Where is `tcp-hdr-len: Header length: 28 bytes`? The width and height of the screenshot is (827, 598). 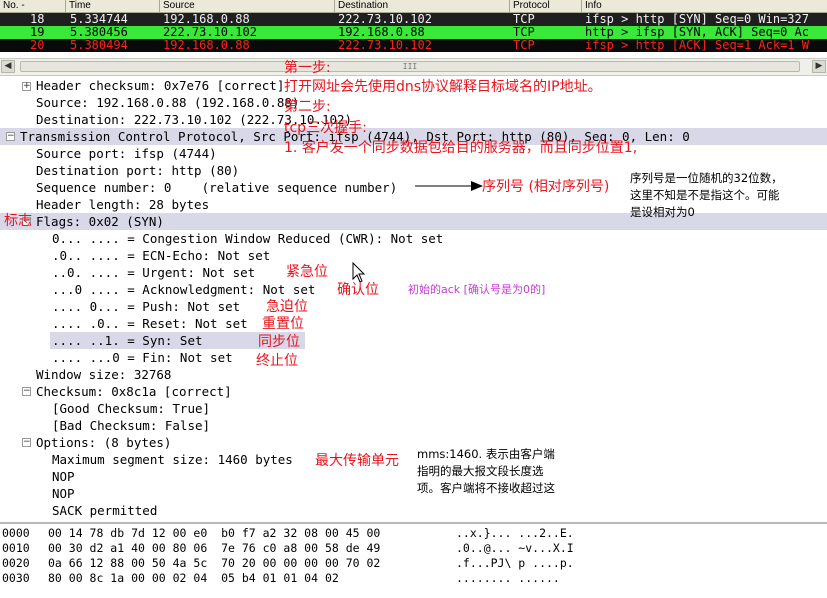
tcp-hdr-len: Header length: 28 bytes is located at coordinates (122, 204).